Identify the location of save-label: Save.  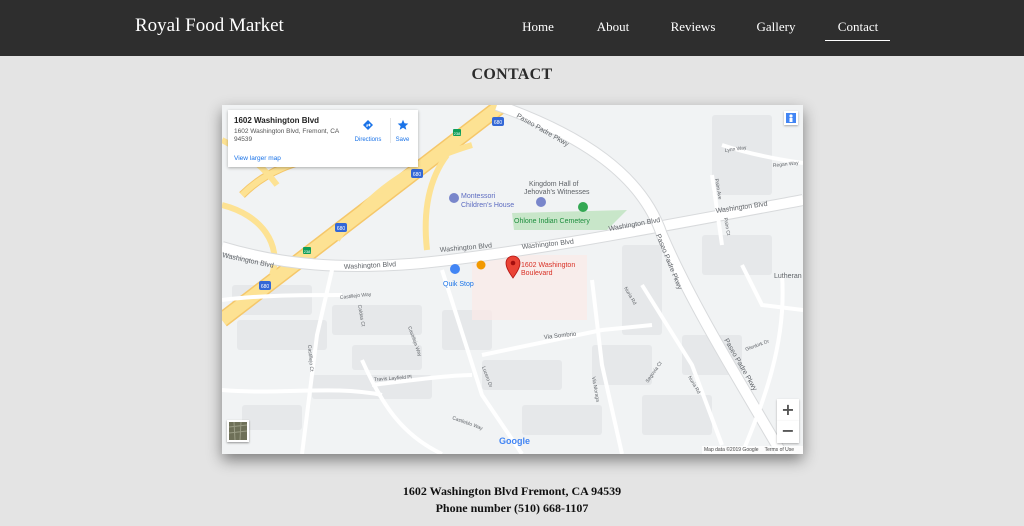
(402, 140).